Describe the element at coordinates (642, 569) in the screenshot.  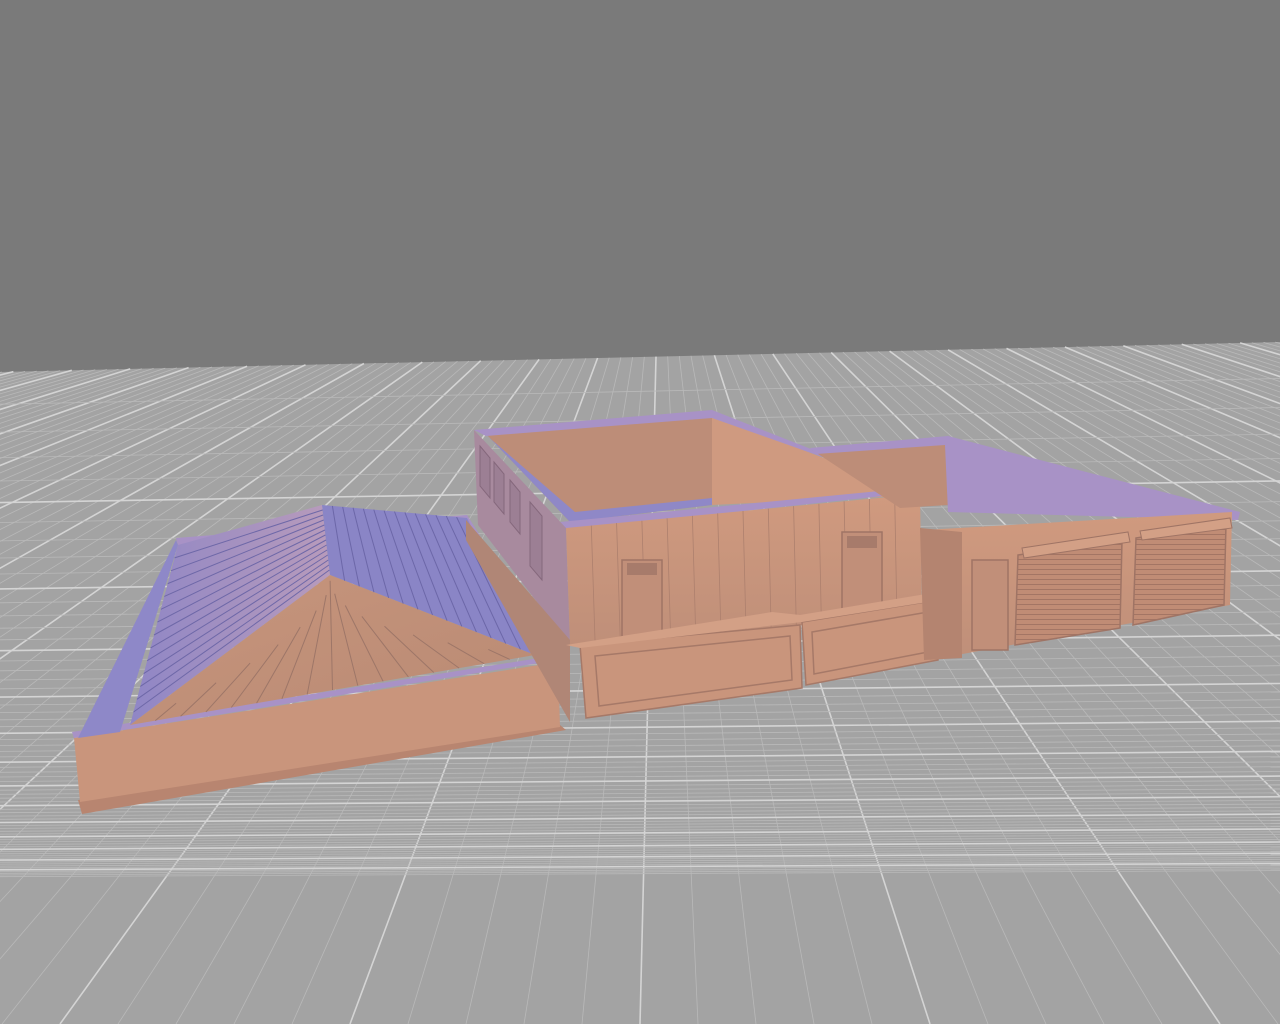
I see `front-door-left-transom` at that location.